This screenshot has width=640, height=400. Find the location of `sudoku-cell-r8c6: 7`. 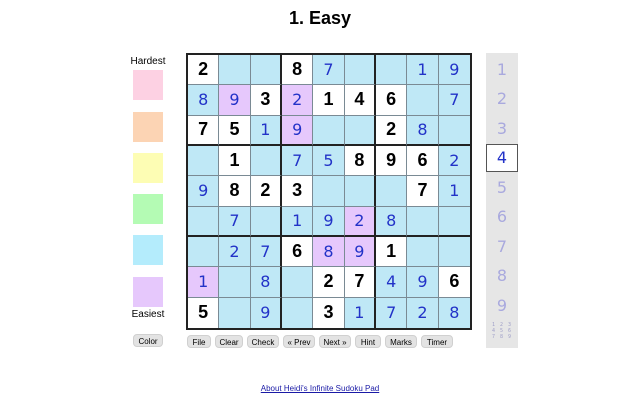

sudoku-cell-r8c6: 7 is located at coordinates (360, 282).